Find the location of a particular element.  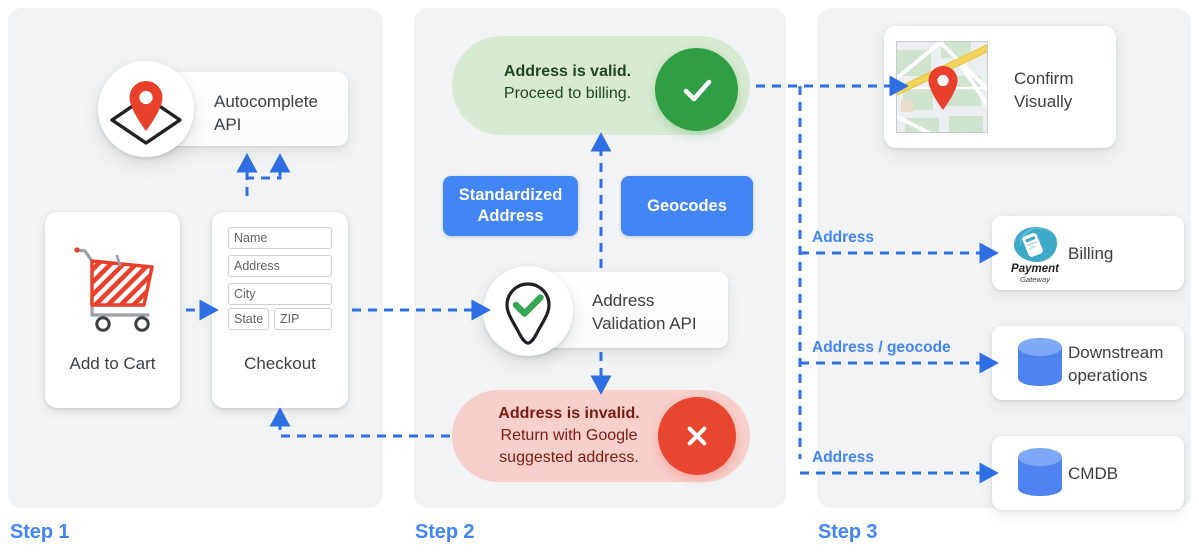

confirm-visually-label: Confirm Visually is located at coordinates (1044, 90).